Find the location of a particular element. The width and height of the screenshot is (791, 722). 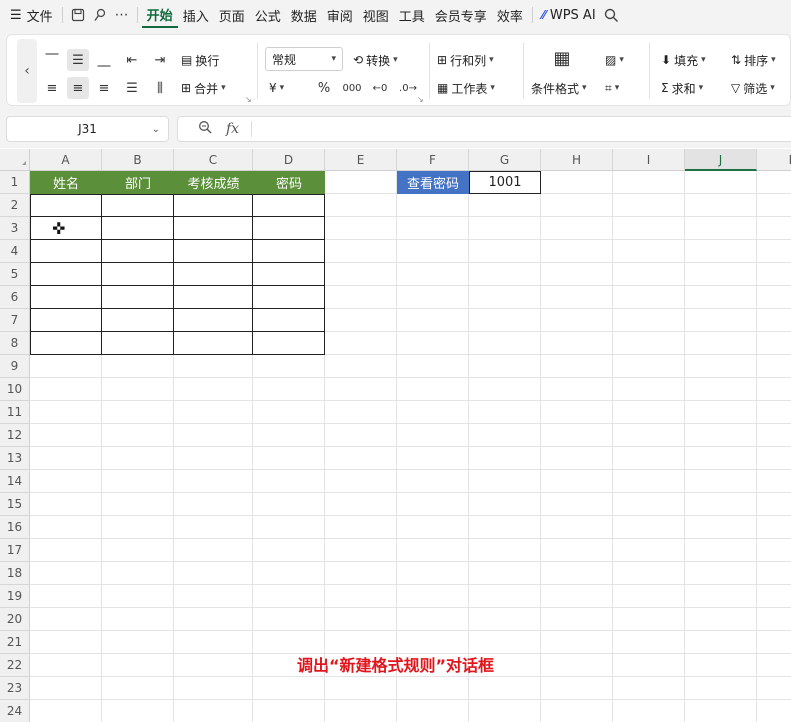

autosum-button: Σ 求和 ▾ is located at coordinates (682, 88).